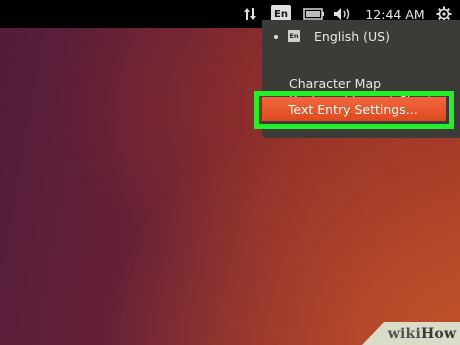 This screenshot has height=345, width=460. I want to click on menu-item-english-us: En English (US), so click(361, 36).